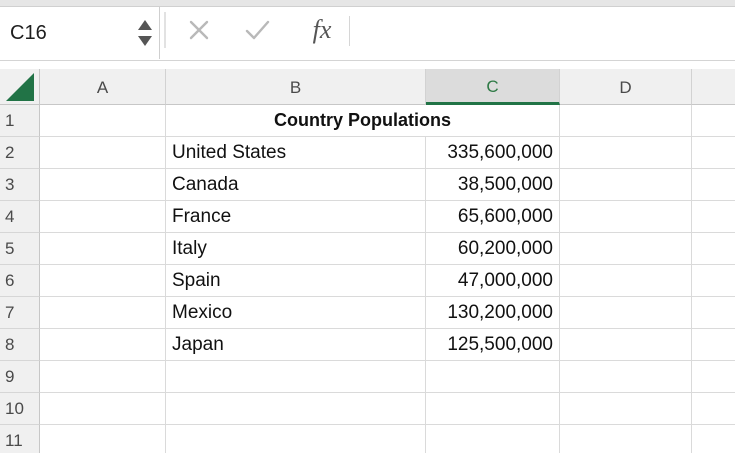 The height and width of the screenshot is (453, 735). What do you see at coordinates (493, 409) in the screenshot?
I see `cell-c10` at bounding box center [493, 409].